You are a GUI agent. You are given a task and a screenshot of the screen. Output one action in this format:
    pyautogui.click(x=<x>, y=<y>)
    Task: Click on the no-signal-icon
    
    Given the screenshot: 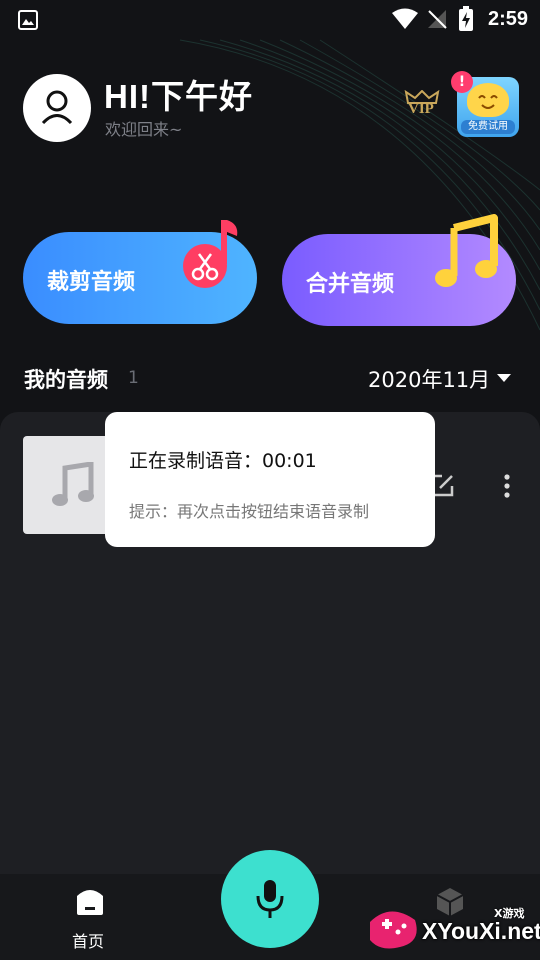 What is the action you would take?
    pyautogui.click(x=437, y=19)
    